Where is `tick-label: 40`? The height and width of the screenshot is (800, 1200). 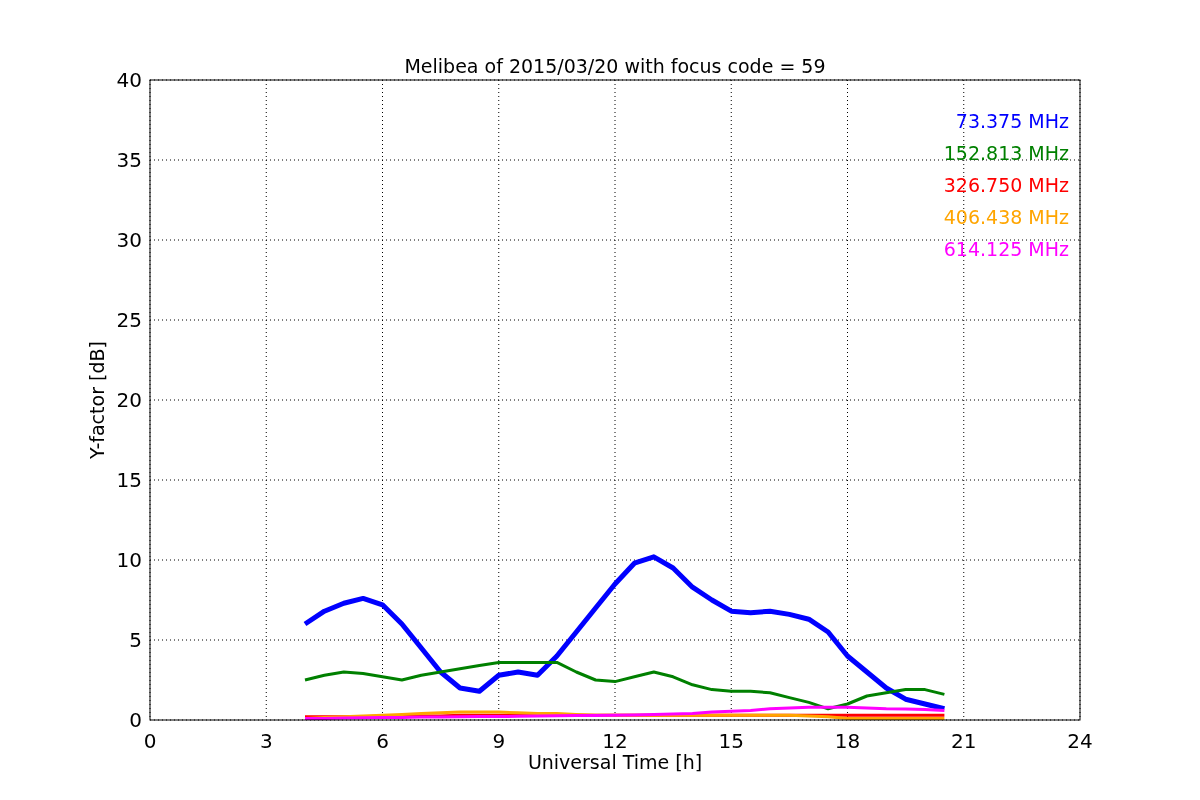 tick-label: 40 is located at coordinates (129, 80).